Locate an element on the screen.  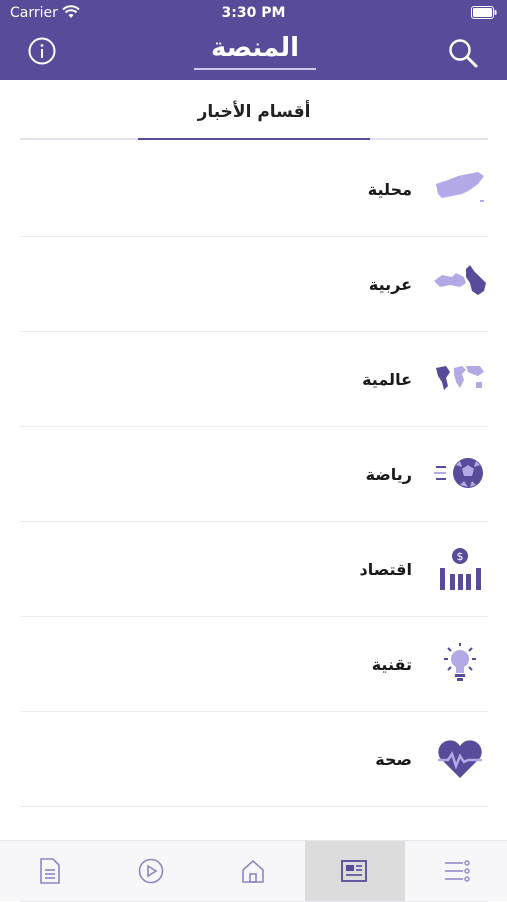
category-label: رياضة is located at coordinates (388, 474).